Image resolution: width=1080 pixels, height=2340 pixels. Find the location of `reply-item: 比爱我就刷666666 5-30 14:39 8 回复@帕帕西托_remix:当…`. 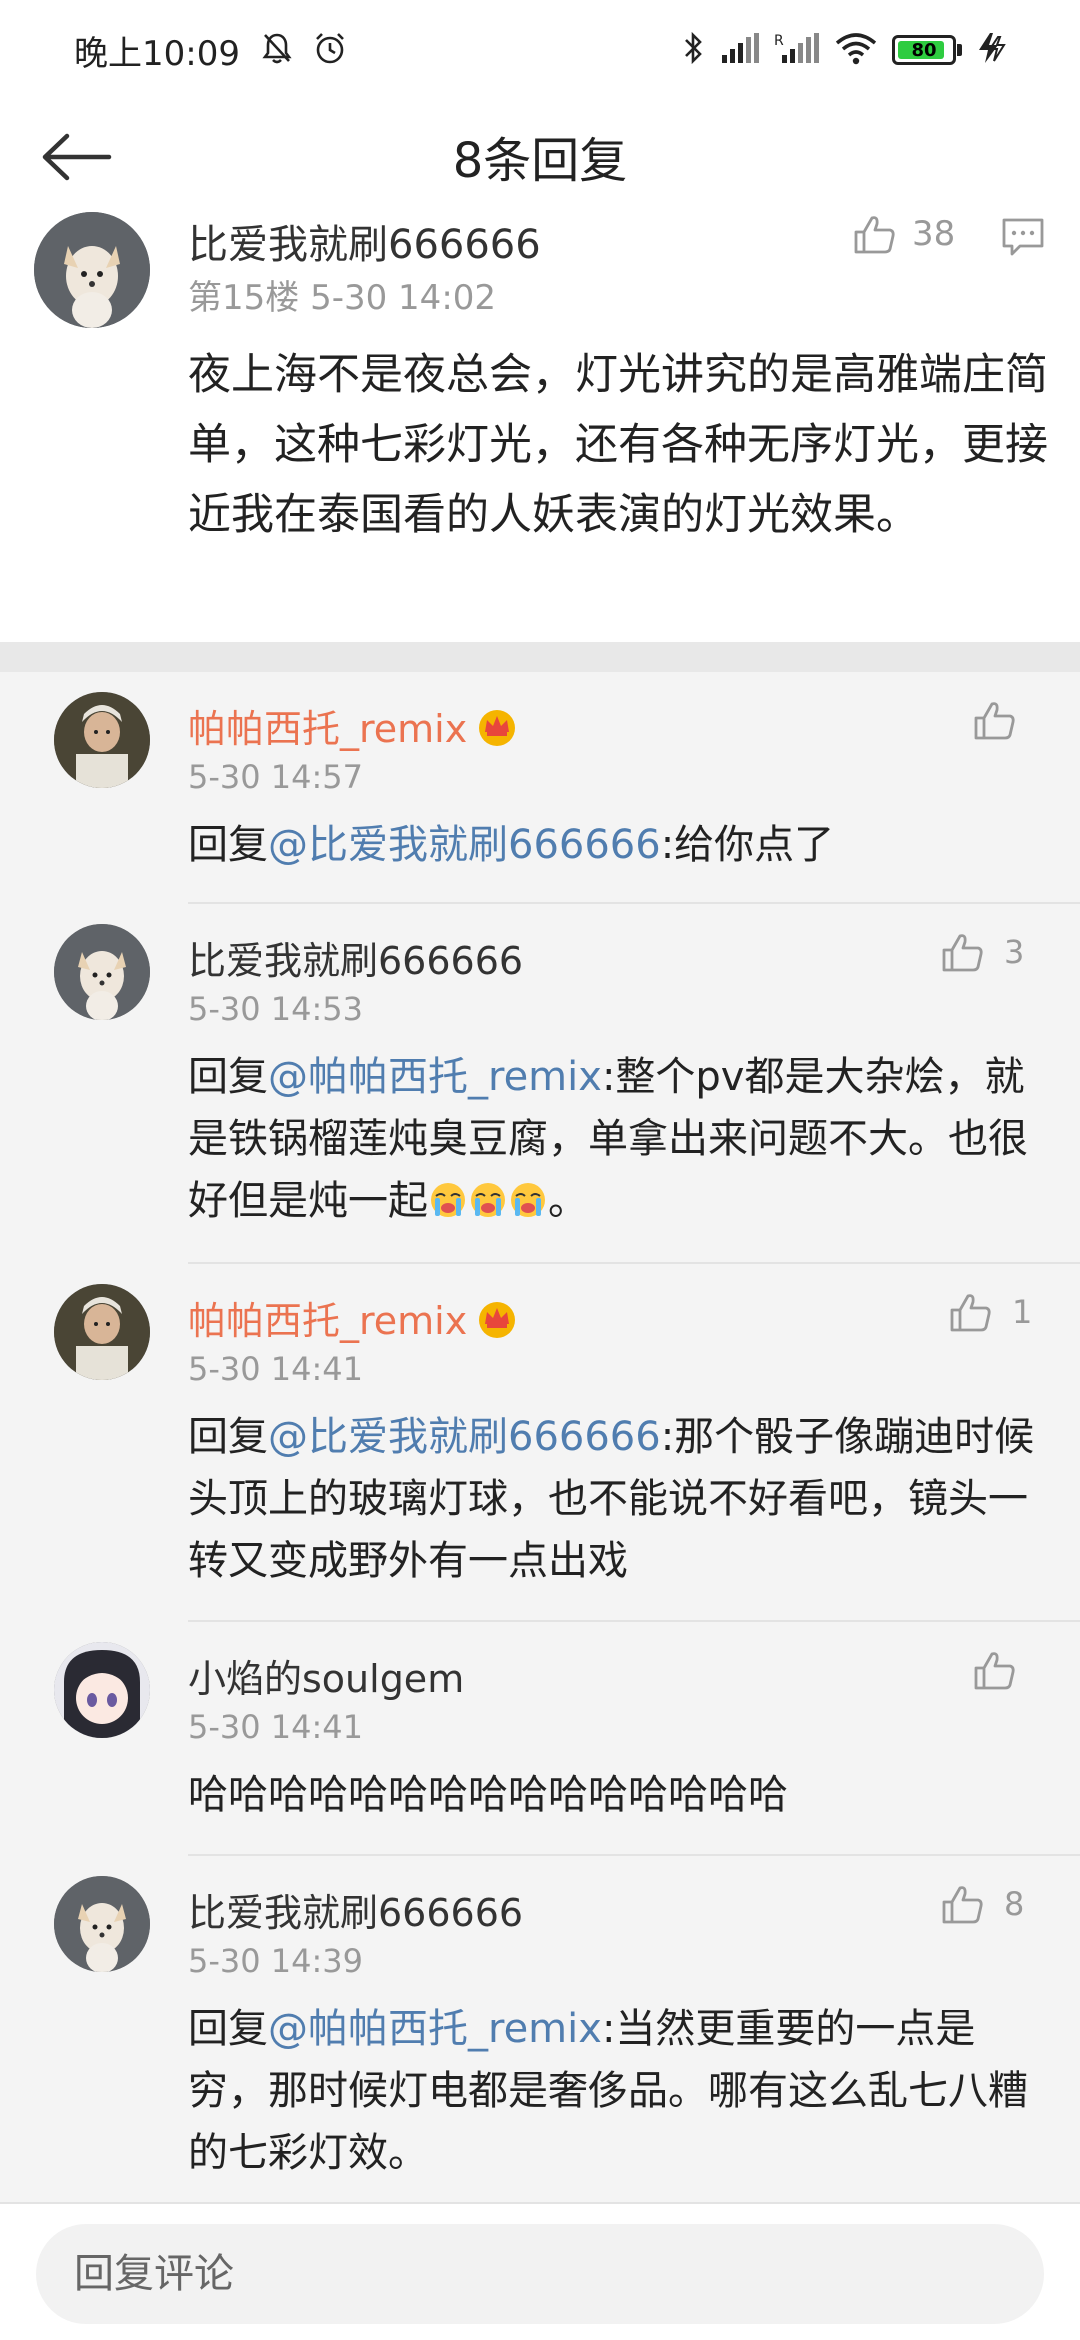

reply-item: 比爱我就刷666666 5-30 14:39 8 回复@帕帕西托_remix:当… is located at coordinates (540, 2029).